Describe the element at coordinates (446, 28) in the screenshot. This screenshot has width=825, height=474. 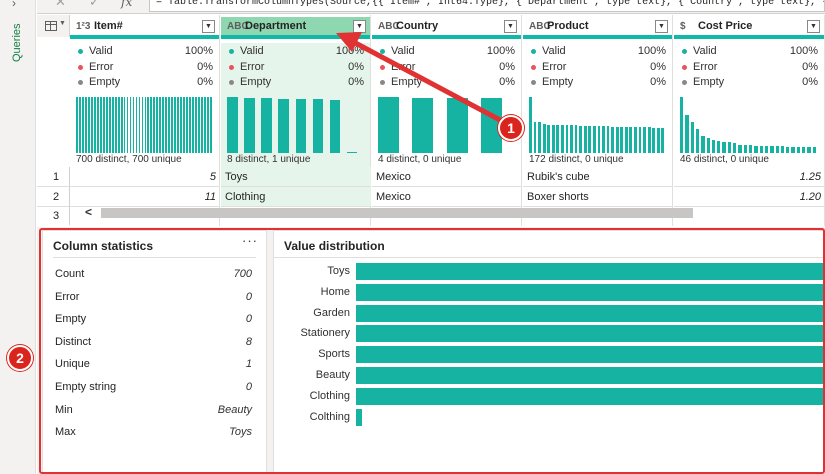
I see `column-header-country: ABC Country ▼` at that location.